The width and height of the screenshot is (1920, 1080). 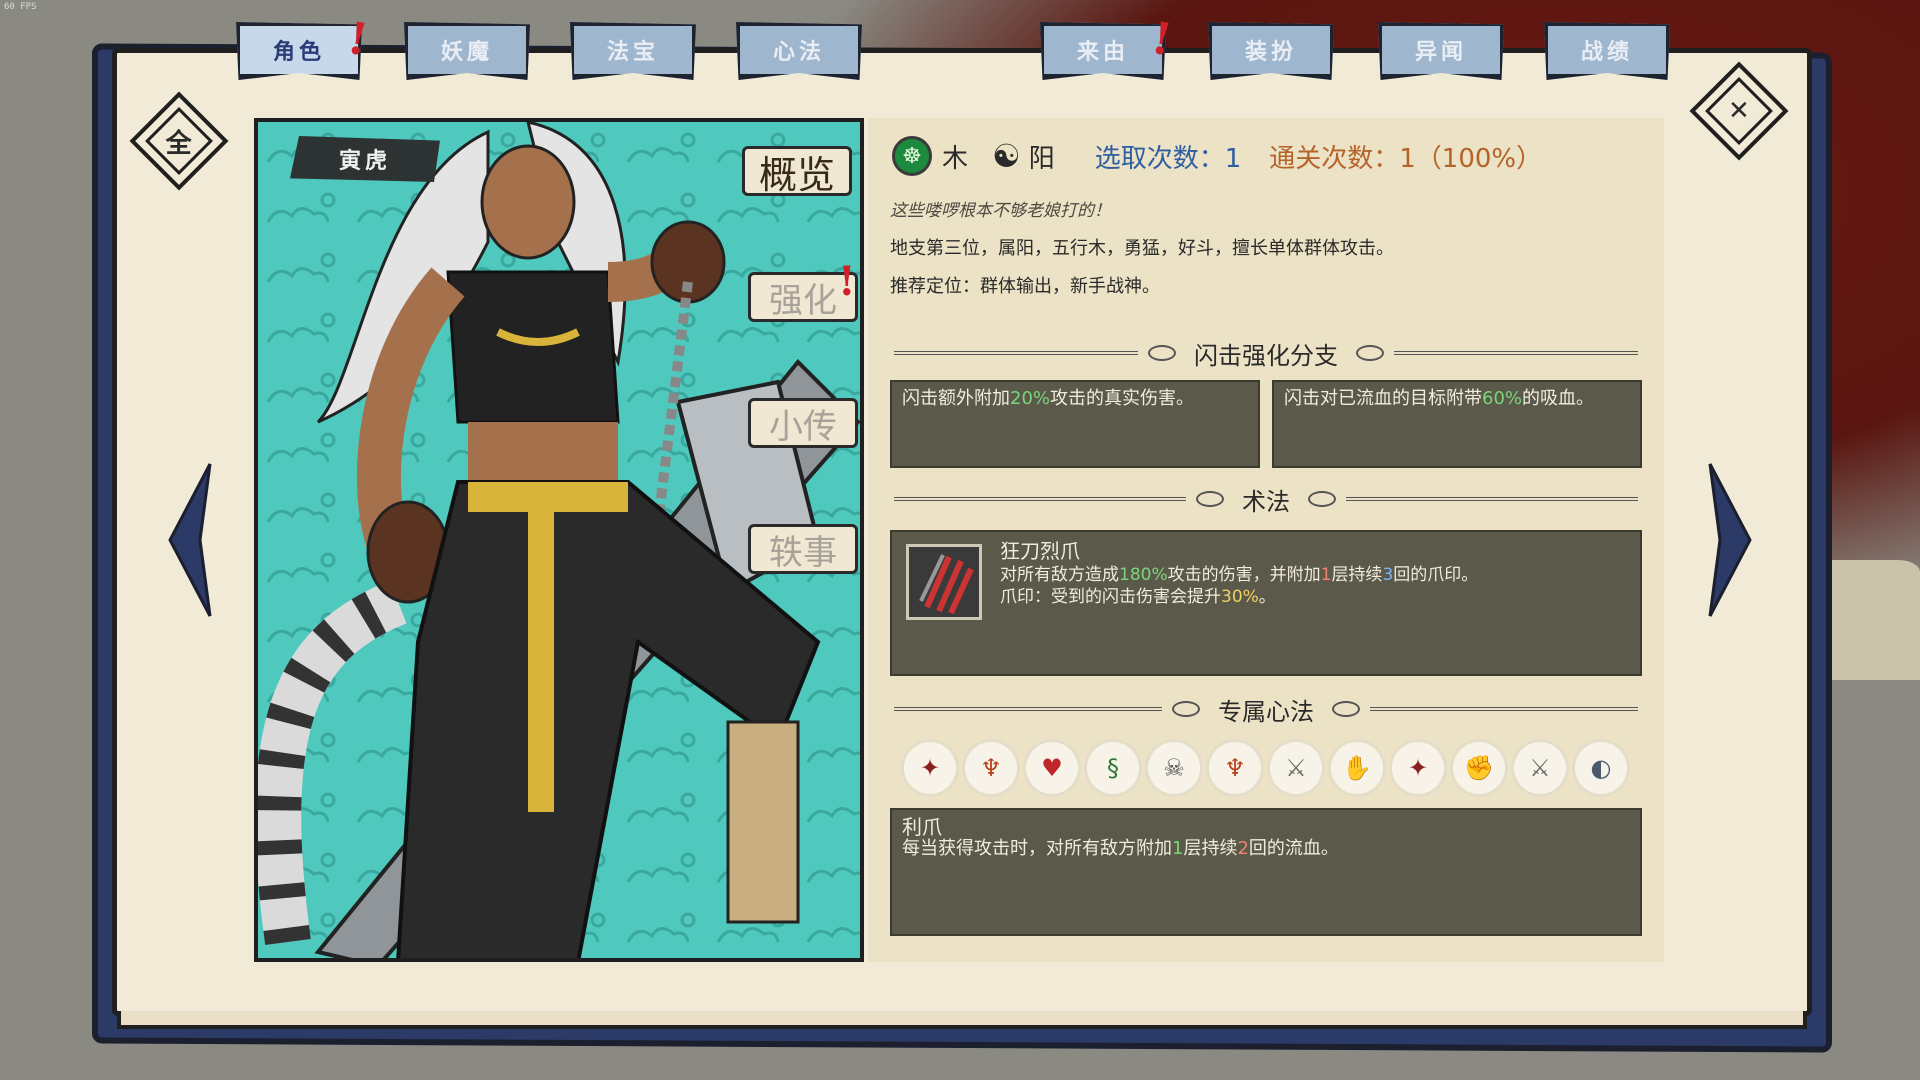 I want to click on branch-option-left: 闪击额外附加20%攻击的真实伤害。, so click(x=1075, y=424).